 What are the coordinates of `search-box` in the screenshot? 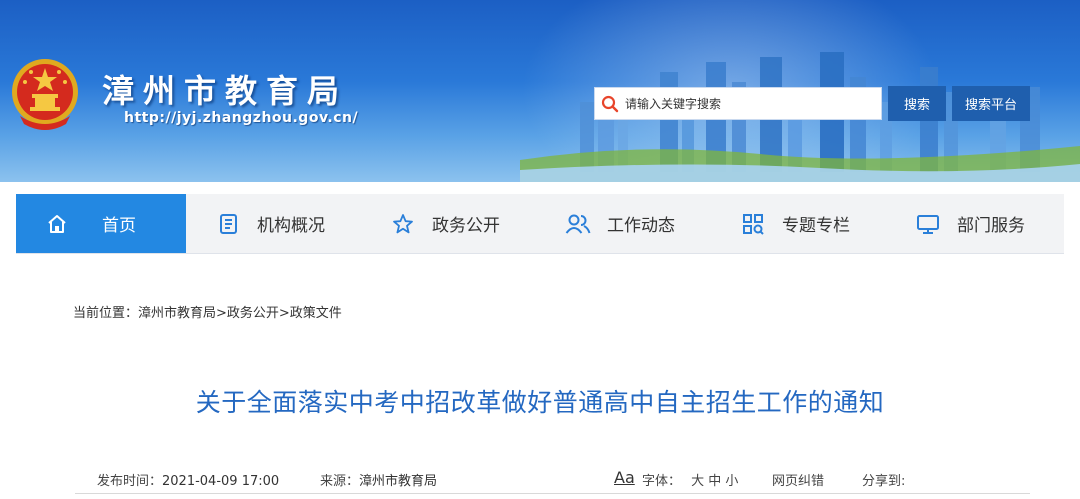 It's located at (738, 103).